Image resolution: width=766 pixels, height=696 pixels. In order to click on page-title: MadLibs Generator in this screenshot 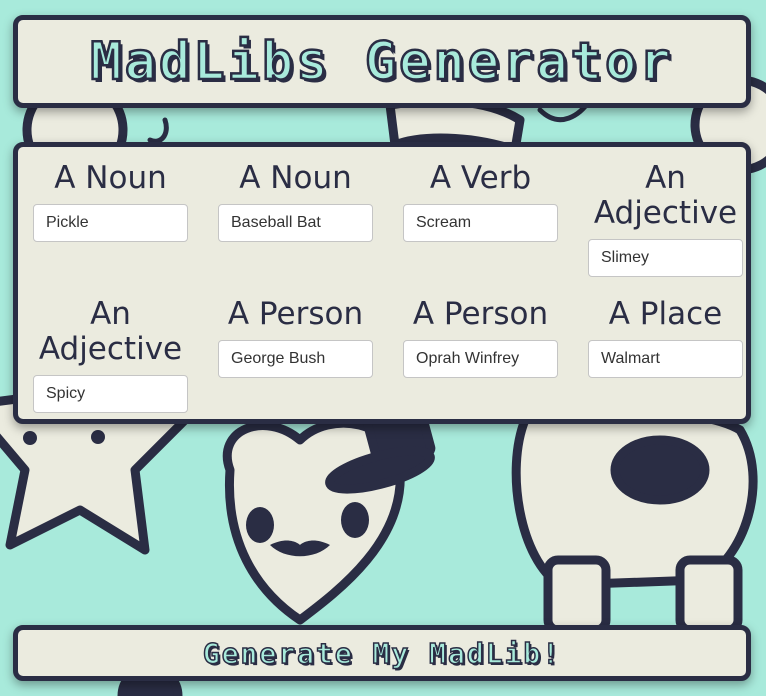, I will do `click(381, 61)`.